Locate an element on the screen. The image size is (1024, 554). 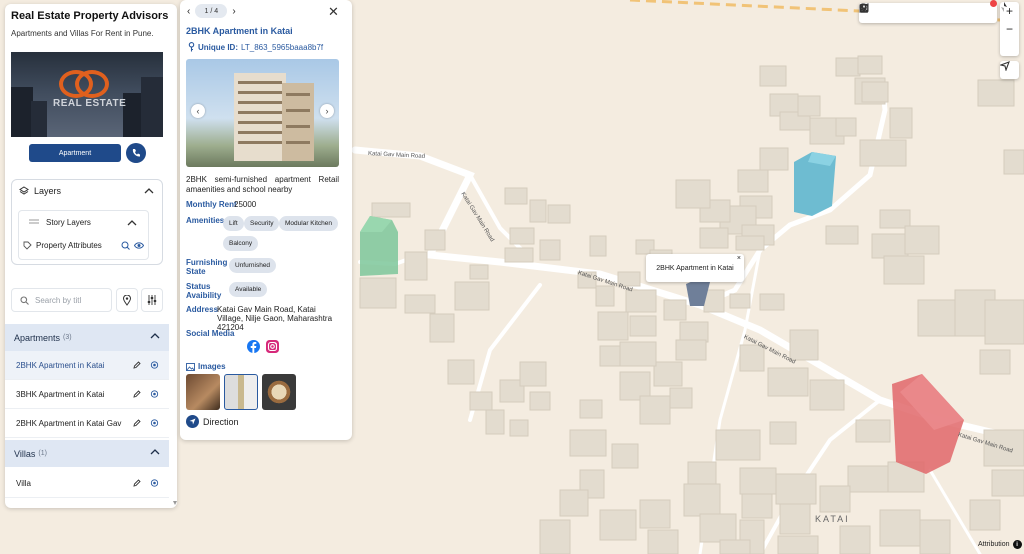
notification-dot is located at coordinates (993, 3).